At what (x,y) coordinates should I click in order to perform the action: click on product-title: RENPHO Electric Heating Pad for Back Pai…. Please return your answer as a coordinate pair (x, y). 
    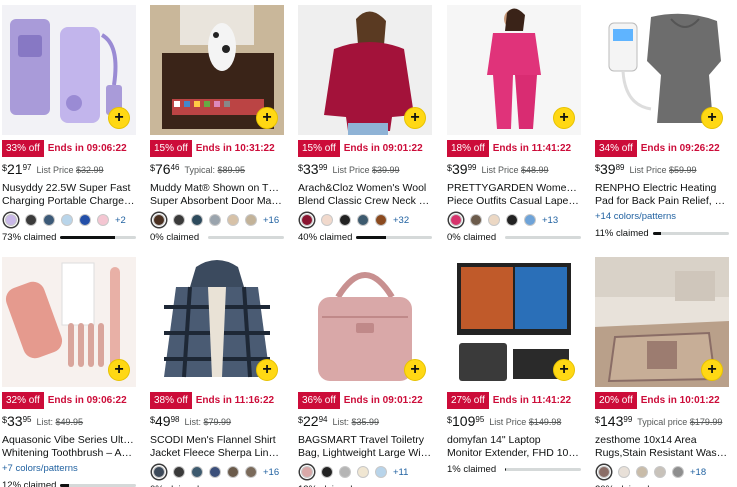
    Looking at the image, I should click on (662, 195).